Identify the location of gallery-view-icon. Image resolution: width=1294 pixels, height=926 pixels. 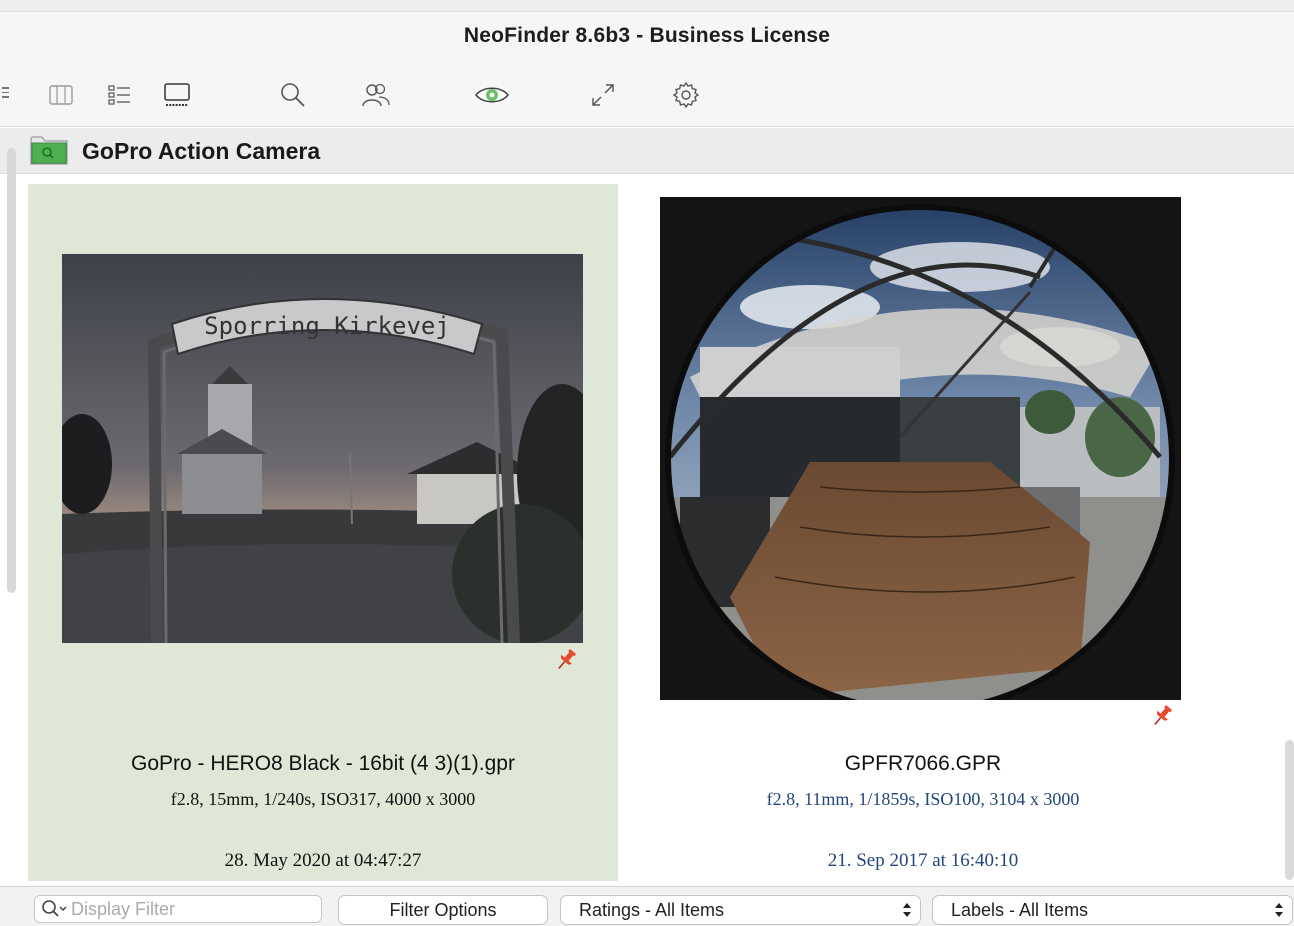
(177, 95).